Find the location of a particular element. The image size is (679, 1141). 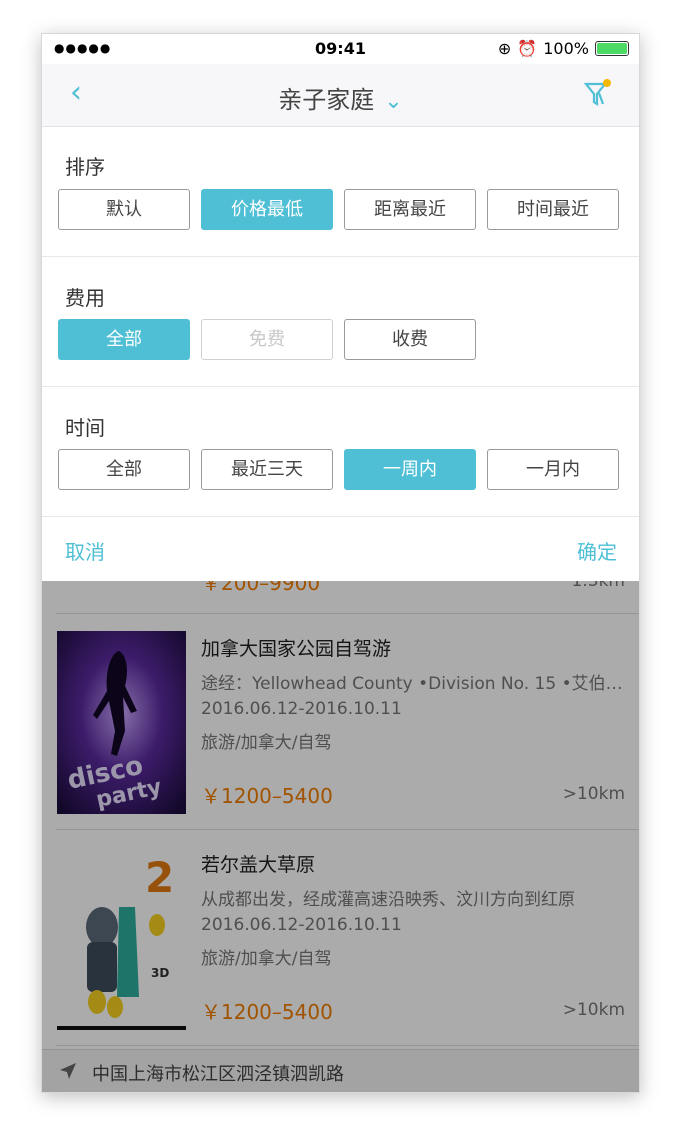

time-3days-button: 最近三天 is located at coordinates (267, 469).